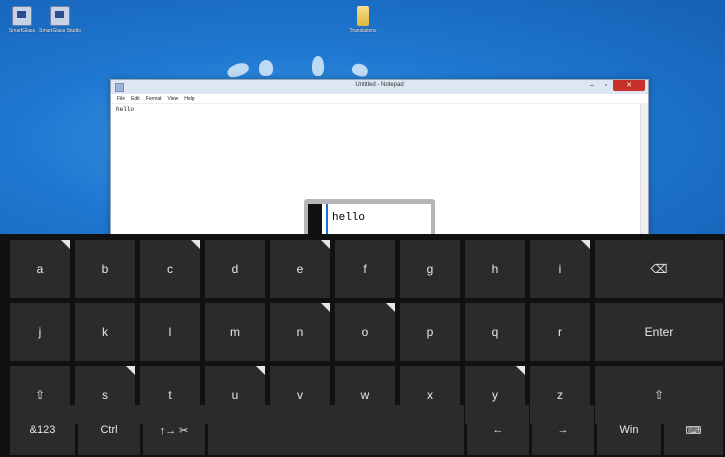 The width and height of the screenshot is (725, 457). I want to click on key-f: f, so click(365, 269).